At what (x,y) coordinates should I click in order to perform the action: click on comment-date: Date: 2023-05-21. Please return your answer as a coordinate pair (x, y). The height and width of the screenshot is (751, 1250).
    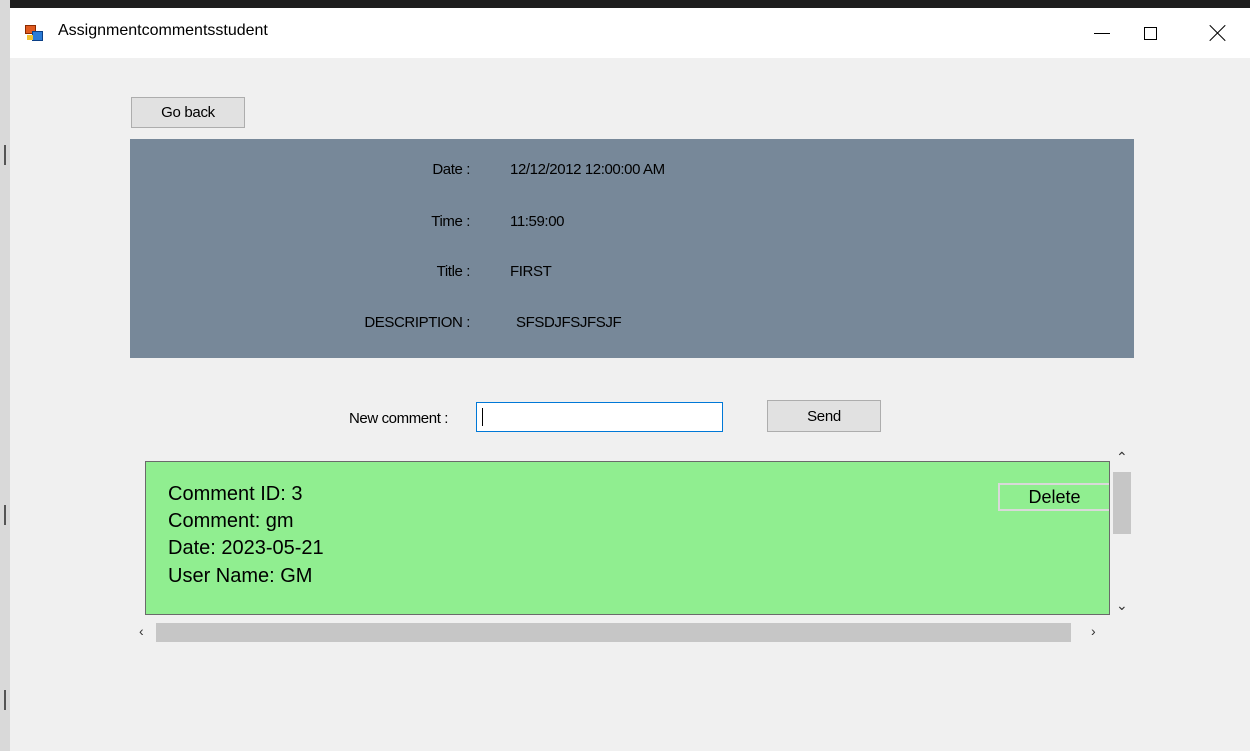
    Looking at the image, I should click on (246, 548).